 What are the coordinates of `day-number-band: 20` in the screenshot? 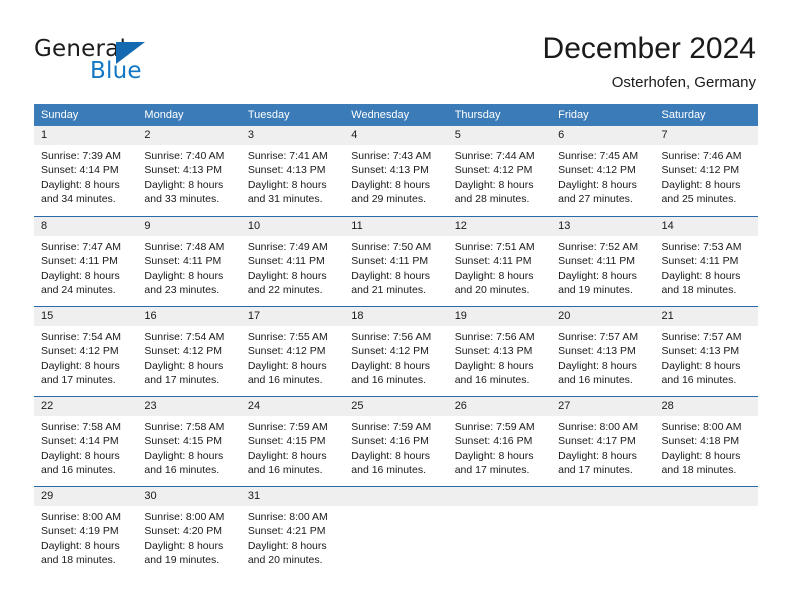 It's located at (603, 316).